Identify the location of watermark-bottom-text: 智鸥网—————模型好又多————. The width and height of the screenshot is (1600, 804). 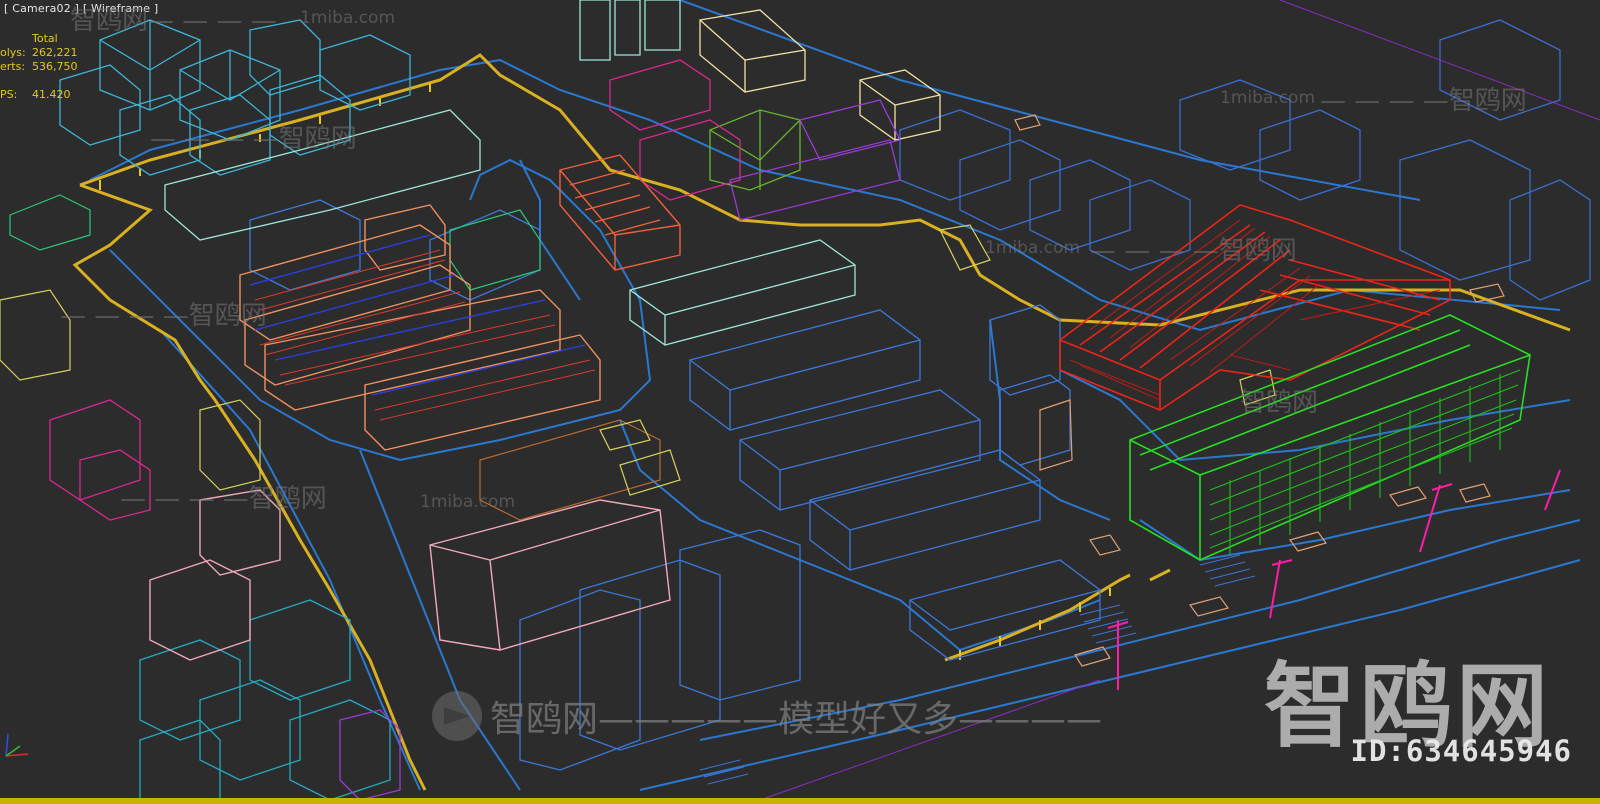
(796, 719).